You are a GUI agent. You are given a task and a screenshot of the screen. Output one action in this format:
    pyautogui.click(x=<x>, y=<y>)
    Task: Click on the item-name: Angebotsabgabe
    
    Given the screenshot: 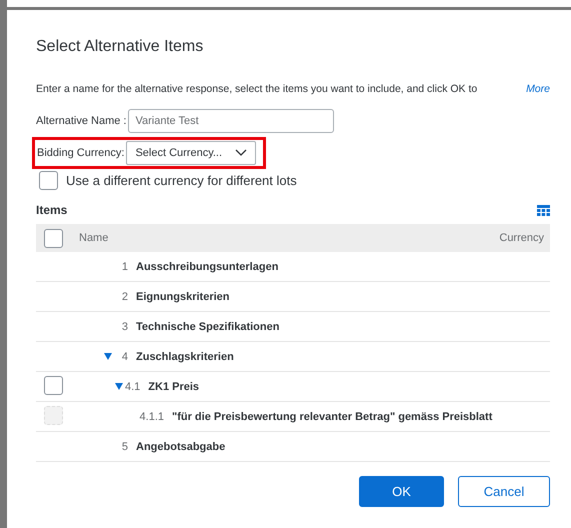 What is the action you would take?
    pyautogui.click(x=181, y=446)
    